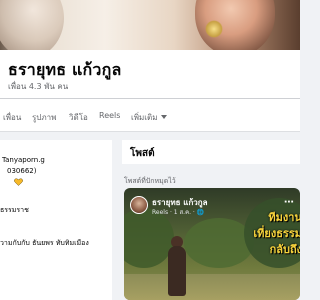  Describe the element at coordinates (22, 171) in the screenshot. I see `intro-line-2: 030662)` at that location.